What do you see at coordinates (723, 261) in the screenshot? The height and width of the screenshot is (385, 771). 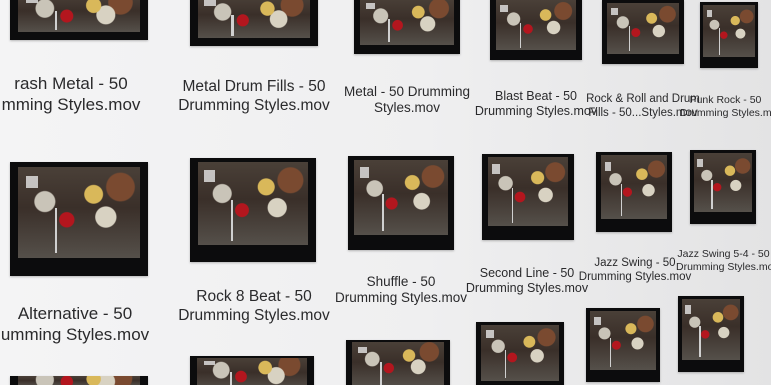 I see `file-name: Jazz Swing 5-4 - 50 Drumming Styles.mov` at bounding box center [723, 261].